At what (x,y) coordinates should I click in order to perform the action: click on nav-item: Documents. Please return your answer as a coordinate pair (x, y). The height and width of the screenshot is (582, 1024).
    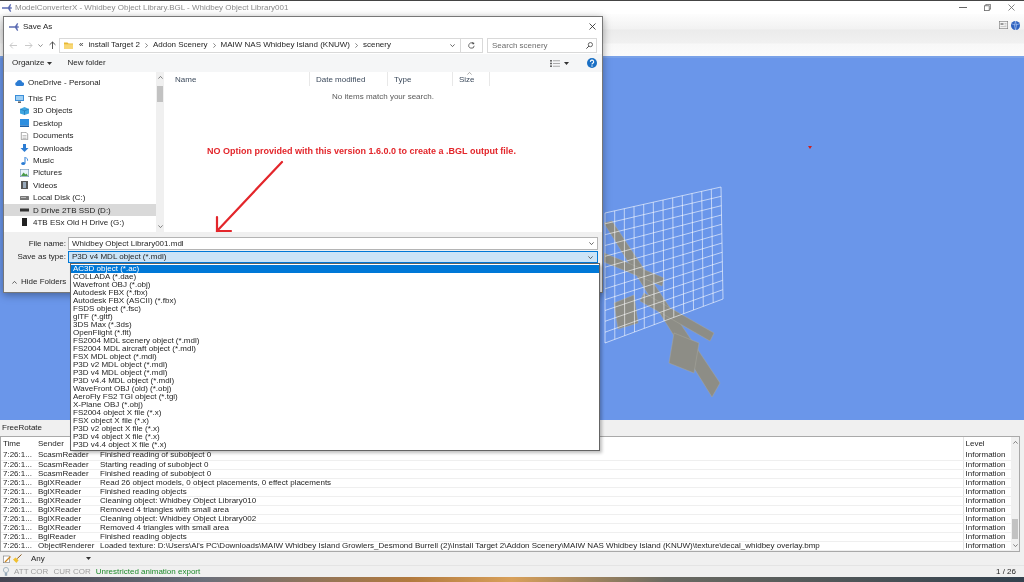
    Looking at the image, I should click on (80, 135).